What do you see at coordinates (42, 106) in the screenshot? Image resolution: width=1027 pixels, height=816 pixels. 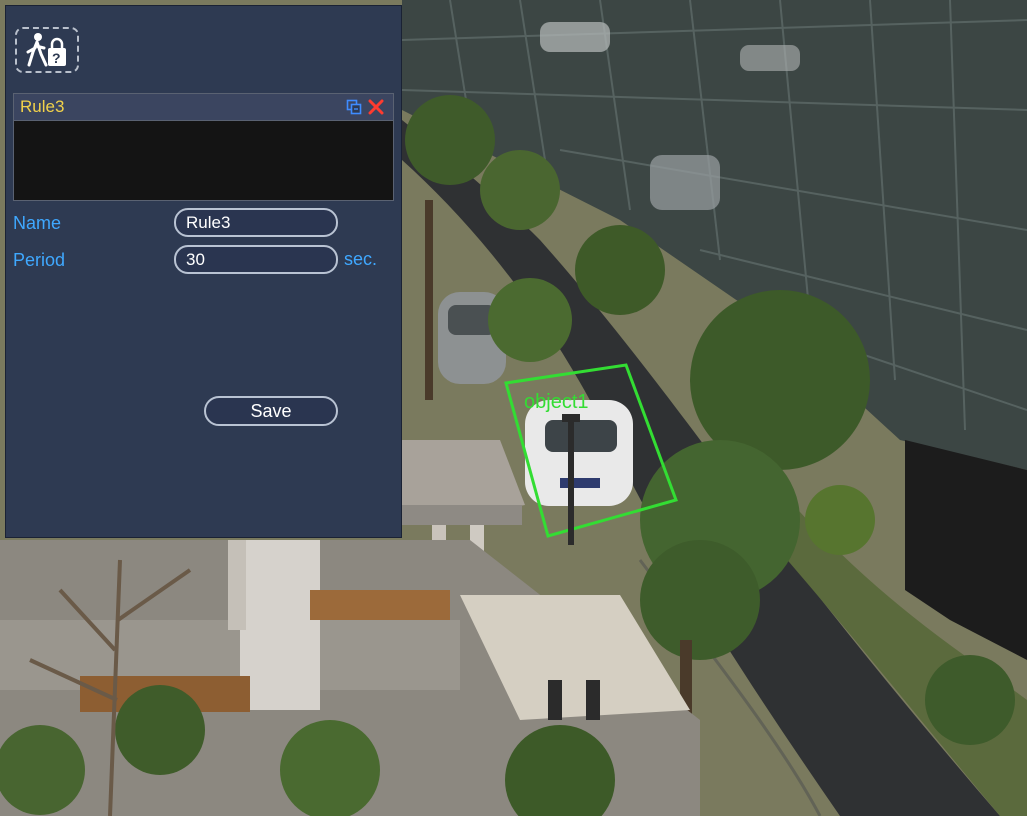 I see `rule-name-label: Rule3` at bounding box center [42, 106].